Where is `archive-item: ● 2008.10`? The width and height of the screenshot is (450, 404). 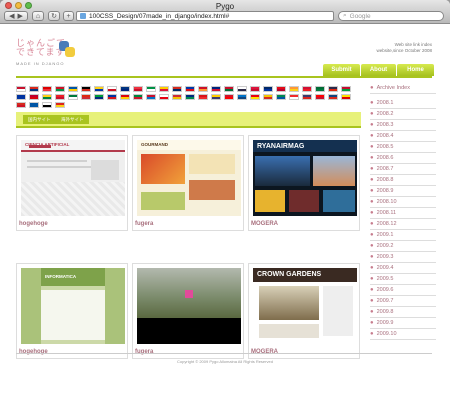
archive-item: ● 2008.10 is located at coordinates (403, 202).